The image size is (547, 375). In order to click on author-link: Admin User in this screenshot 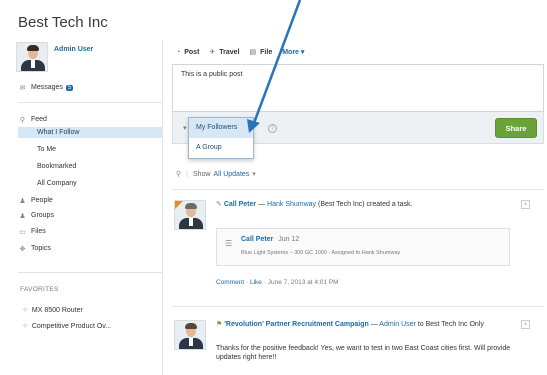, I will do `click(397, 324)`.